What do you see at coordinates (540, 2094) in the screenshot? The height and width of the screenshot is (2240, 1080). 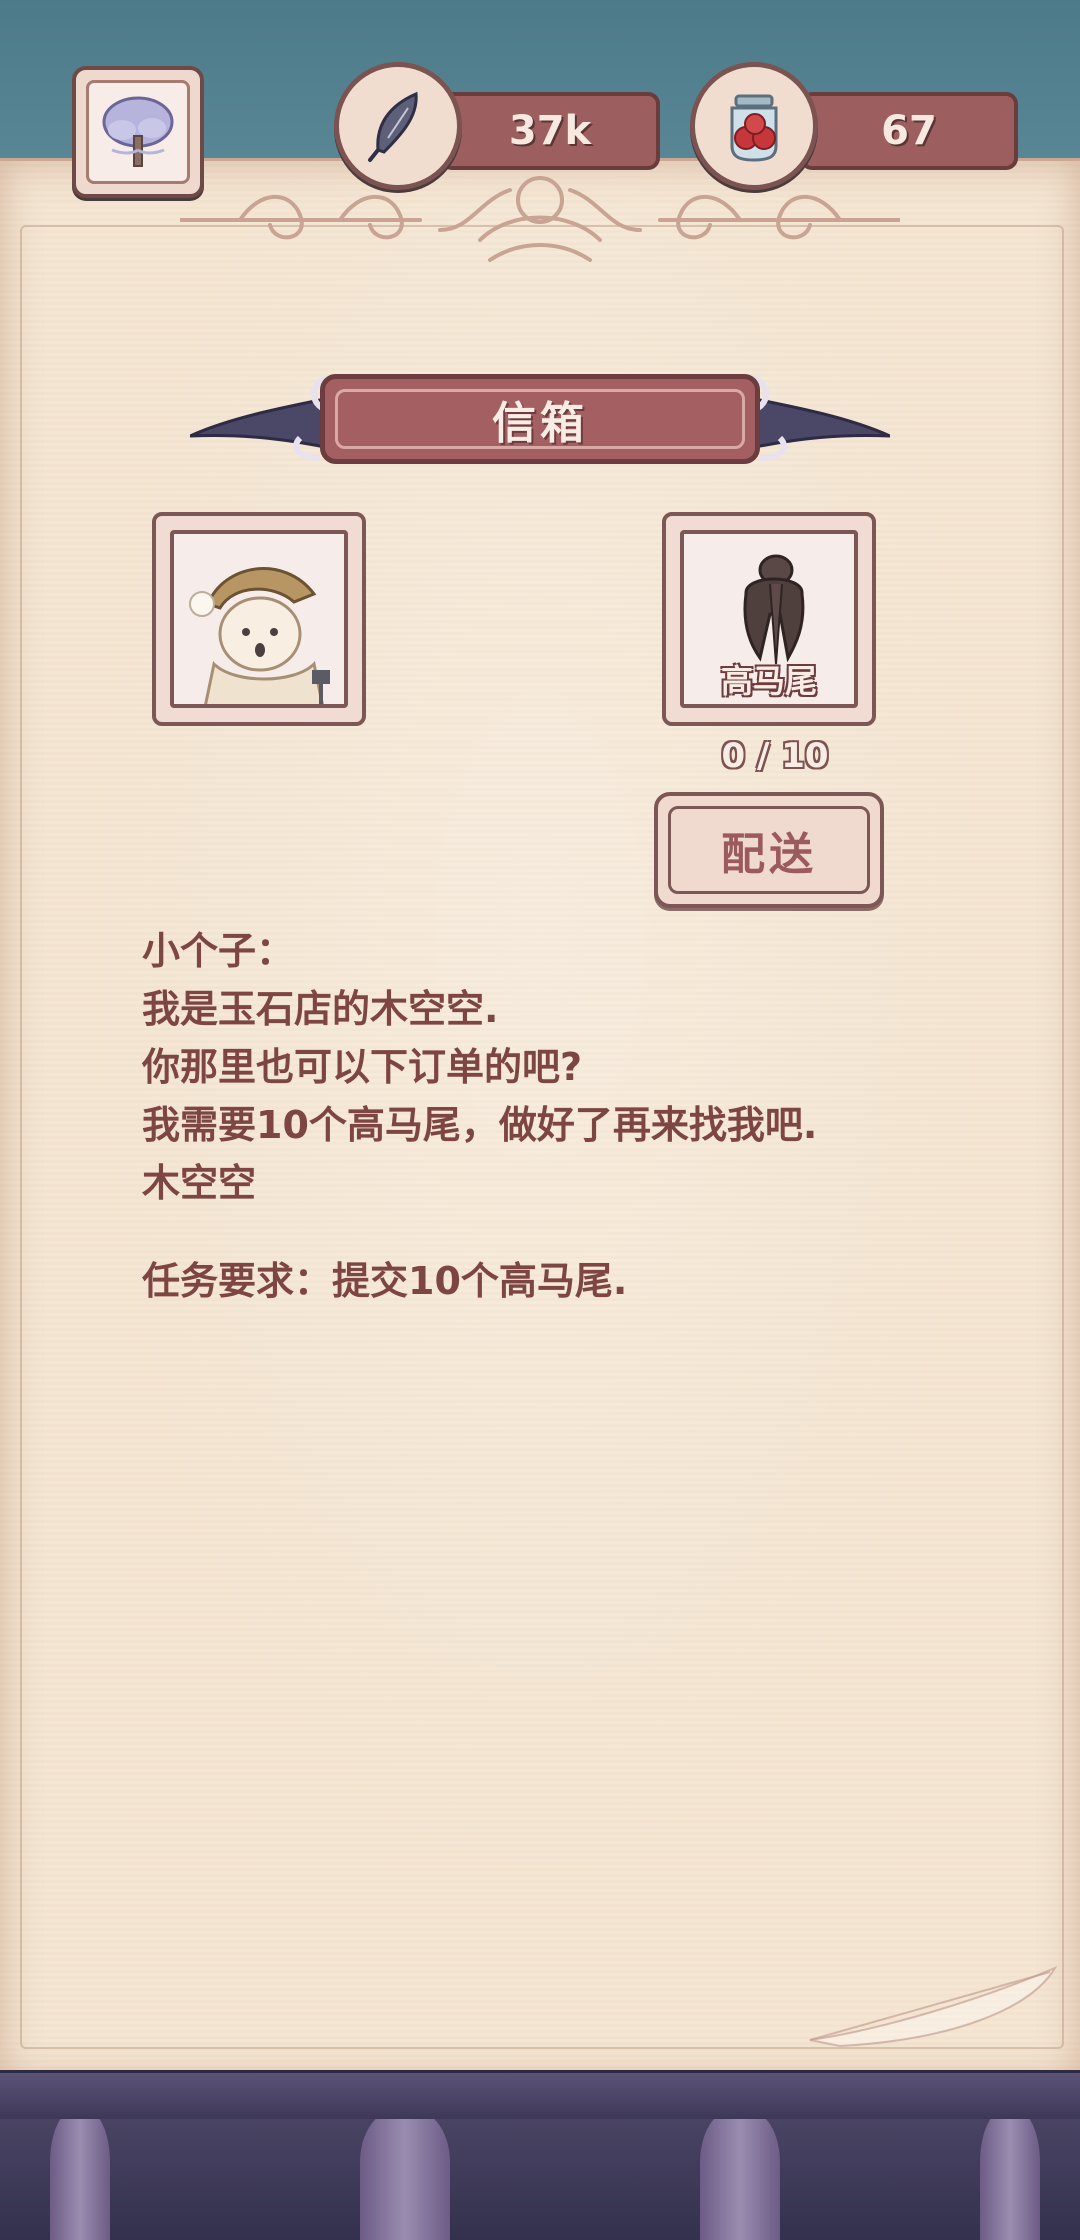 I see `bottom-branch-band` at bounding box center [540, 2094].